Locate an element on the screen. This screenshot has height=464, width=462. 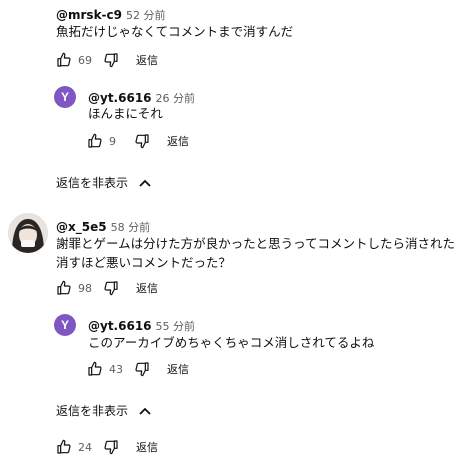
comment-text: 魚拓だけじゃなくてコメントまで消すんだ is located at coordinates (175, 31).